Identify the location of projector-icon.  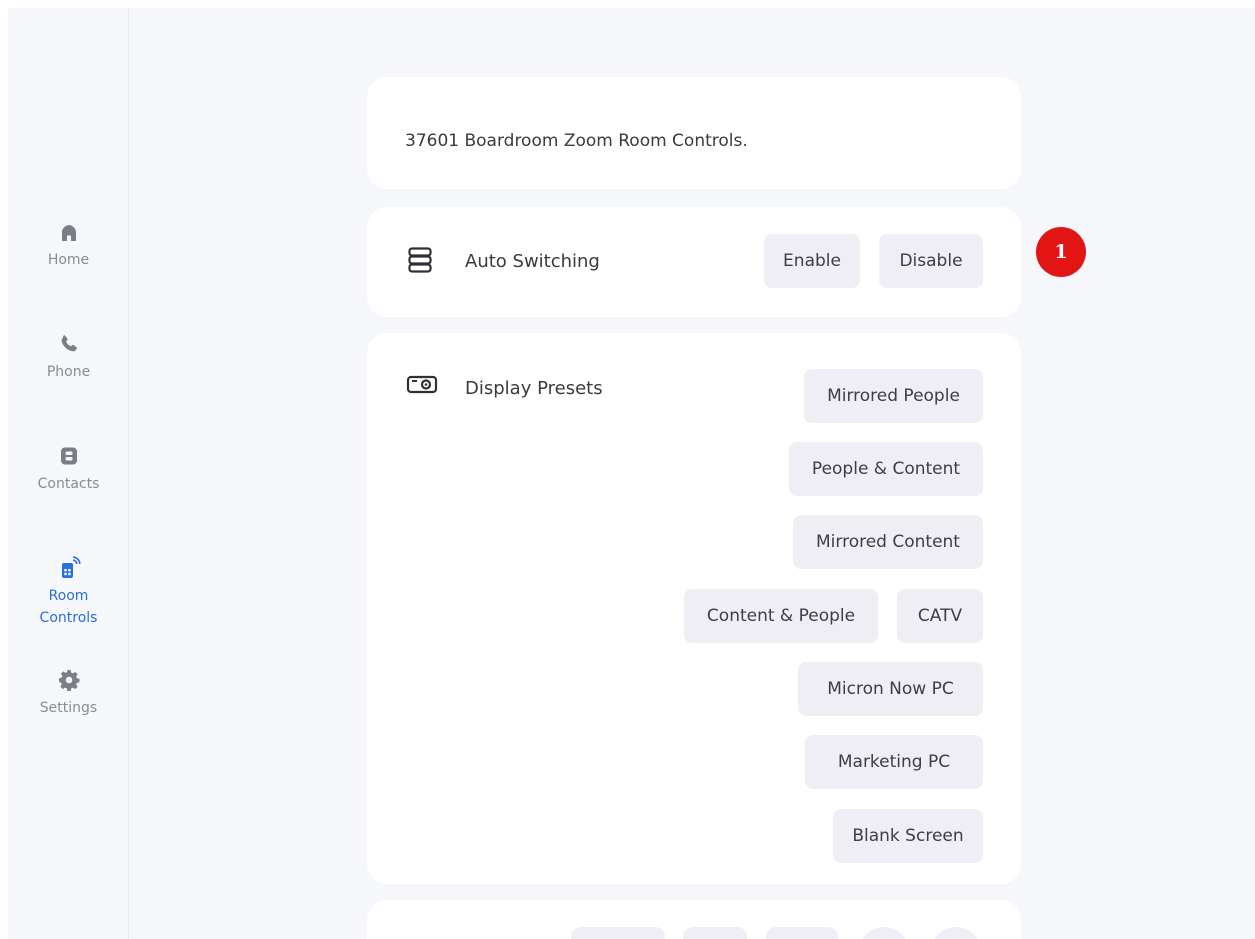
(422, 384).